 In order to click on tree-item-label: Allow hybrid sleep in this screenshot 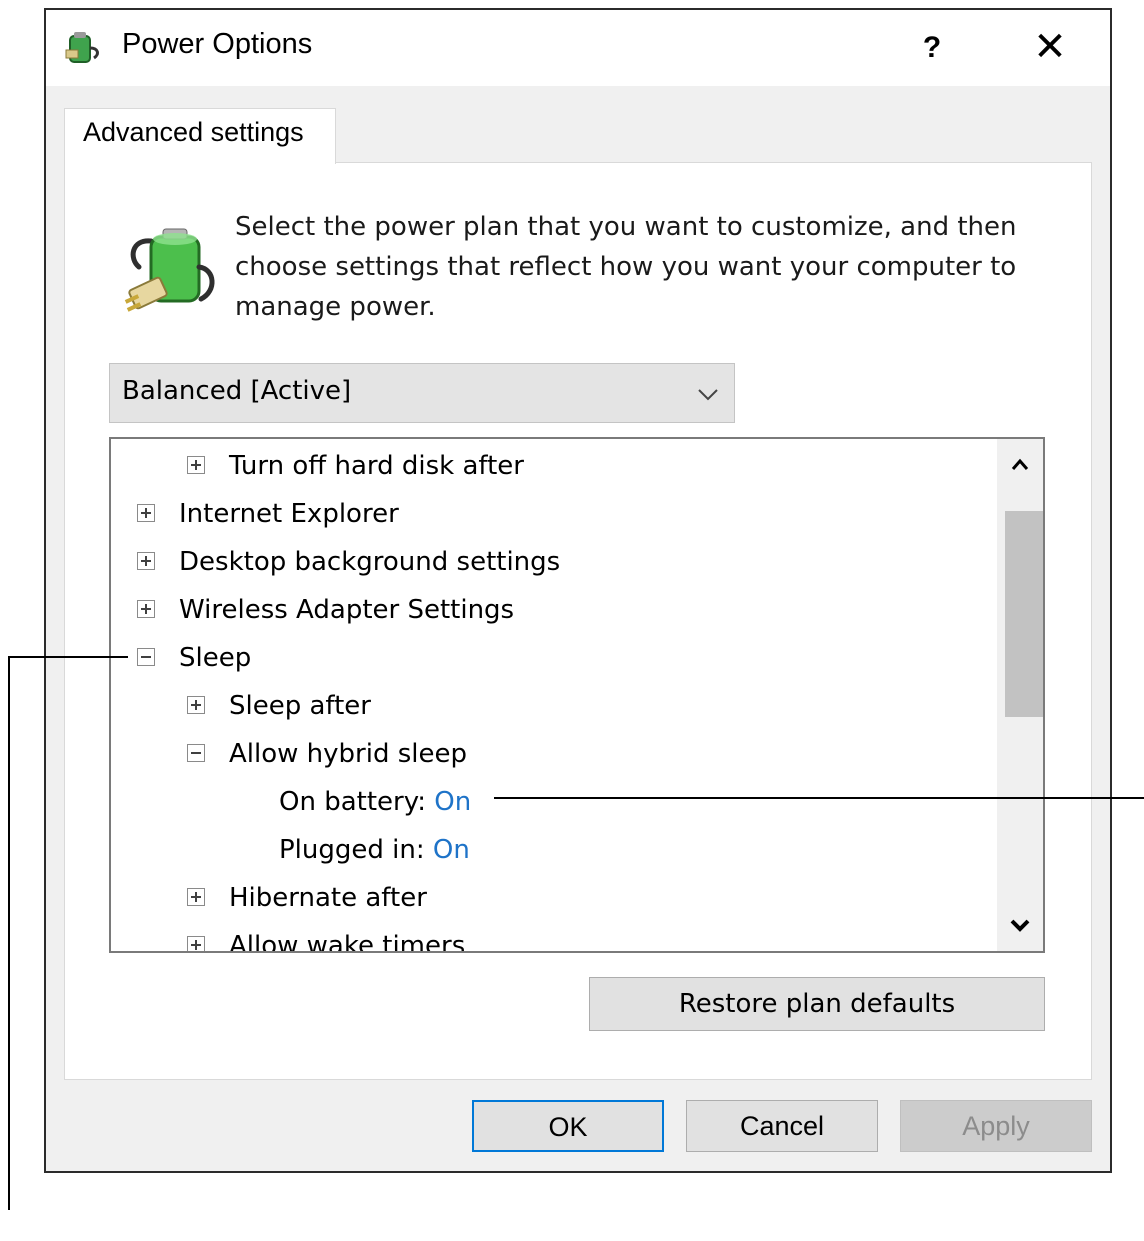, I will do `click(348, 754)`.